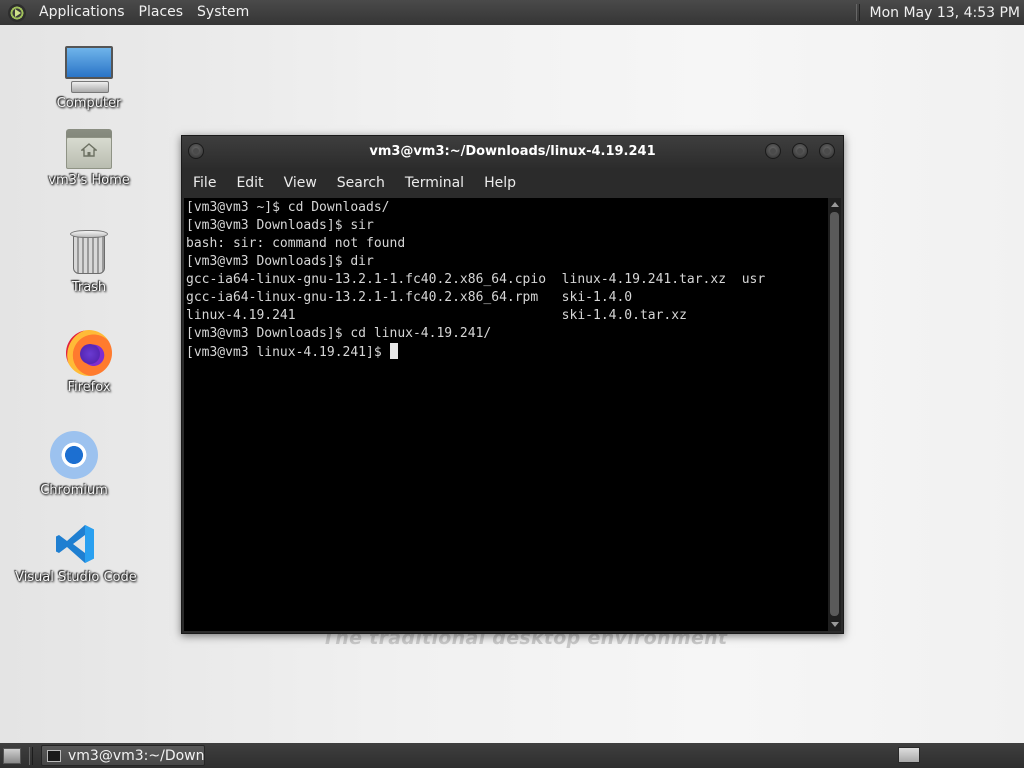  I want to click on places-menu: Places, so click(161, 12).